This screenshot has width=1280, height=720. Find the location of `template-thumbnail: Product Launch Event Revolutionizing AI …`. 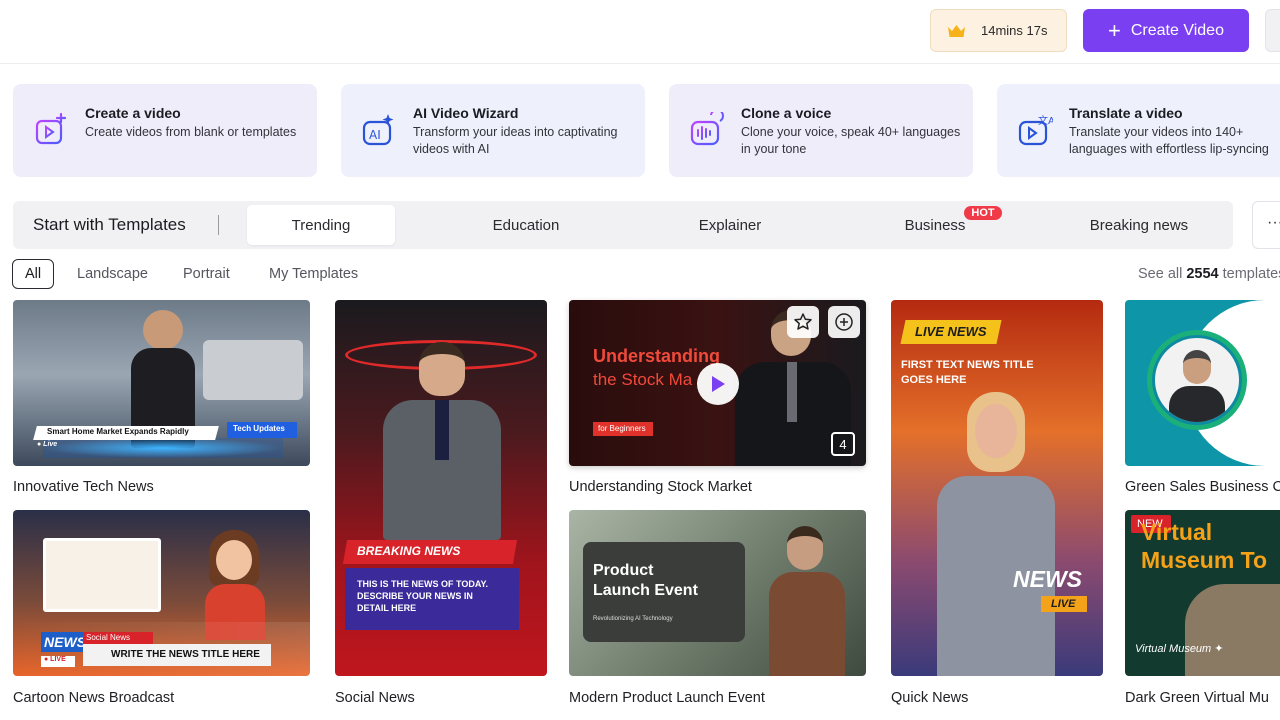

template-thumbnail: Product Launch Event Revolutionizing AI … is located at coordinates (717, 593).